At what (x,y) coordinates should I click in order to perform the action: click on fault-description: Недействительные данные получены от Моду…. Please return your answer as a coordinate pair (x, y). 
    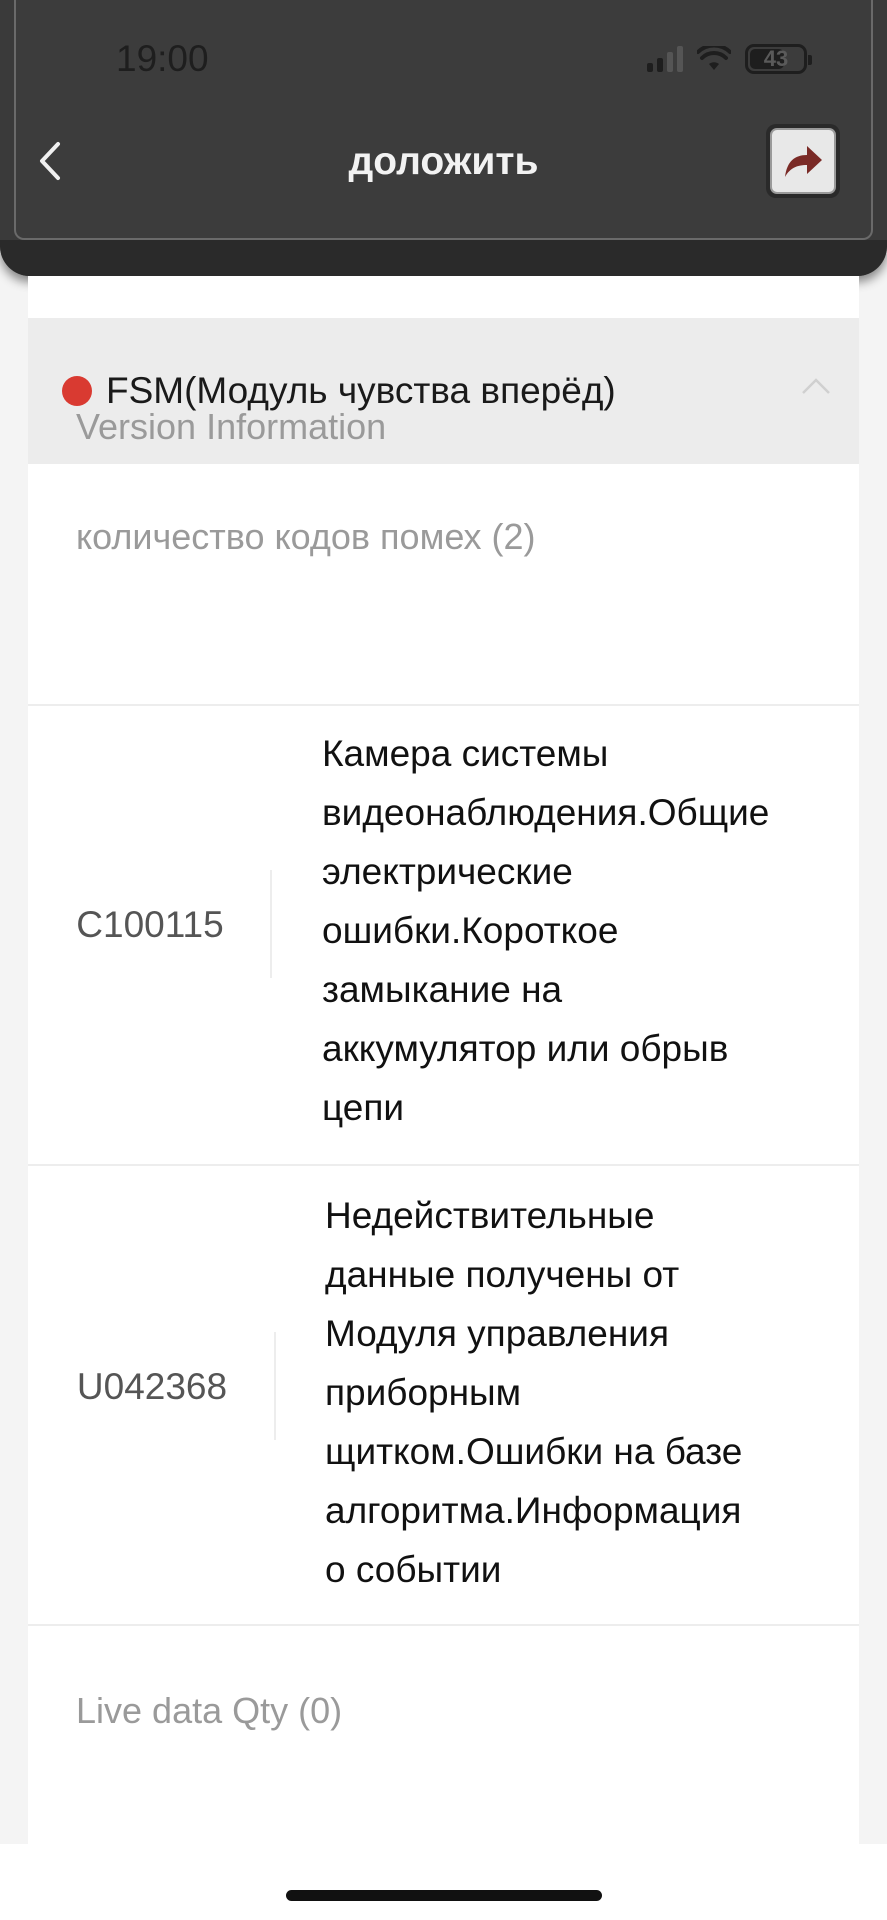
    Looking at the image, I should click on (534, 1392).